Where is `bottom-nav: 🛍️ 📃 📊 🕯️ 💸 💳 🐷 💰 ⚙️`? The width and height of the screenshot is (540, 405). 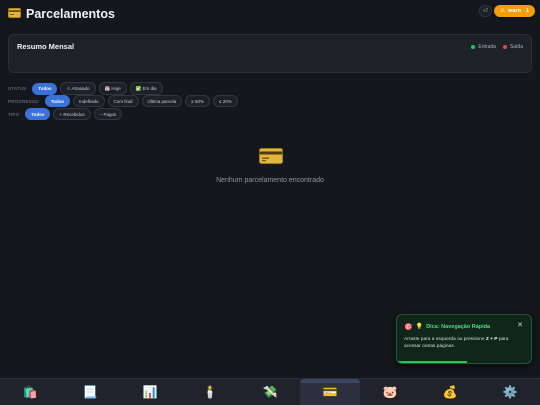 bottom-nav: 🛍️ 📃 📊 🕯️ 💸 💳 🐷 💰 ⚙️ is located at coordinates (270, 391).